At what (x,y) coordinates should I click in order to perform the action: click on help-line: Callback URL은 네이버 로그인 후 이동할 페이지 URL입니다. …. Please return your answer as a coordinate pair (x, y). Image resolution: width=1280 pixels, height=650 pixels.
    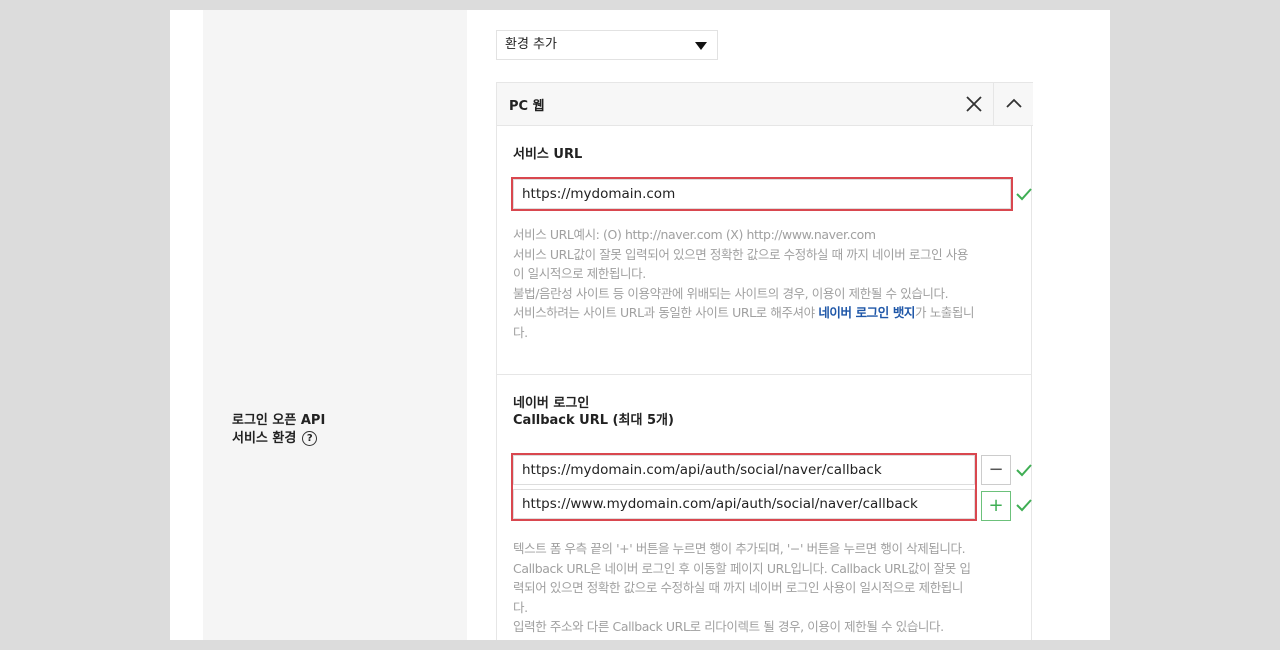
    Looking at the image, I should click on (742, 568).